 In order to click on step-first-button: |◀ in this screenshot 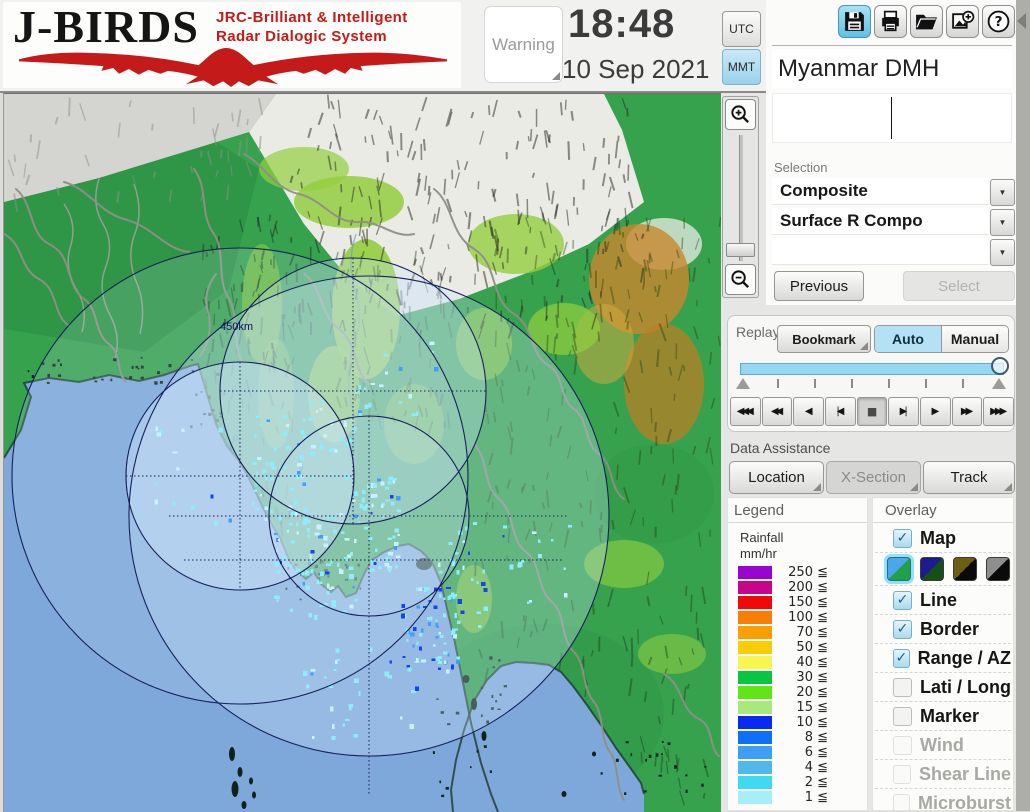, I will do `click(840, 411)`.